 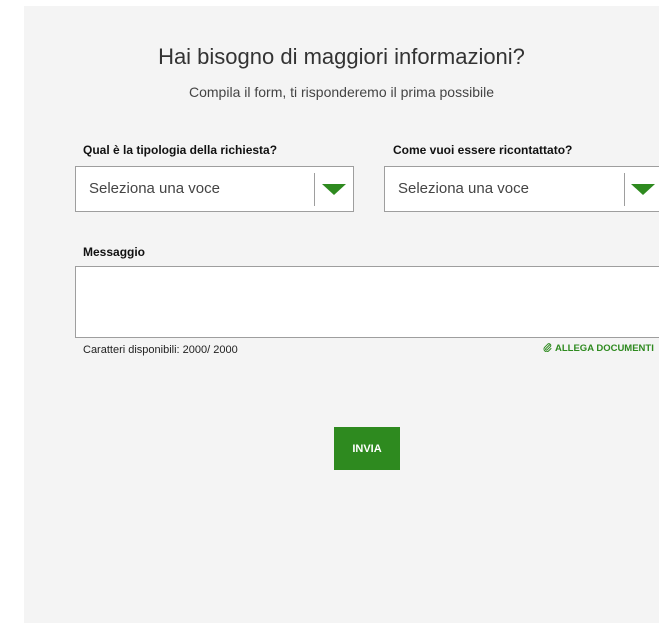 I want to click on attach-documents-link: ALLEGA DOCUMENTI, so click(x=598, y=348).